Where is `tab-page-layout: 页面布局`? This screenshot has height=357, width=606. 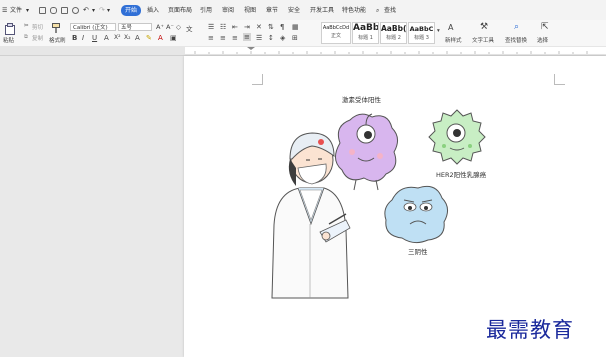
tab-page-layout: 页面布局 is located at coordinates (180, 11).